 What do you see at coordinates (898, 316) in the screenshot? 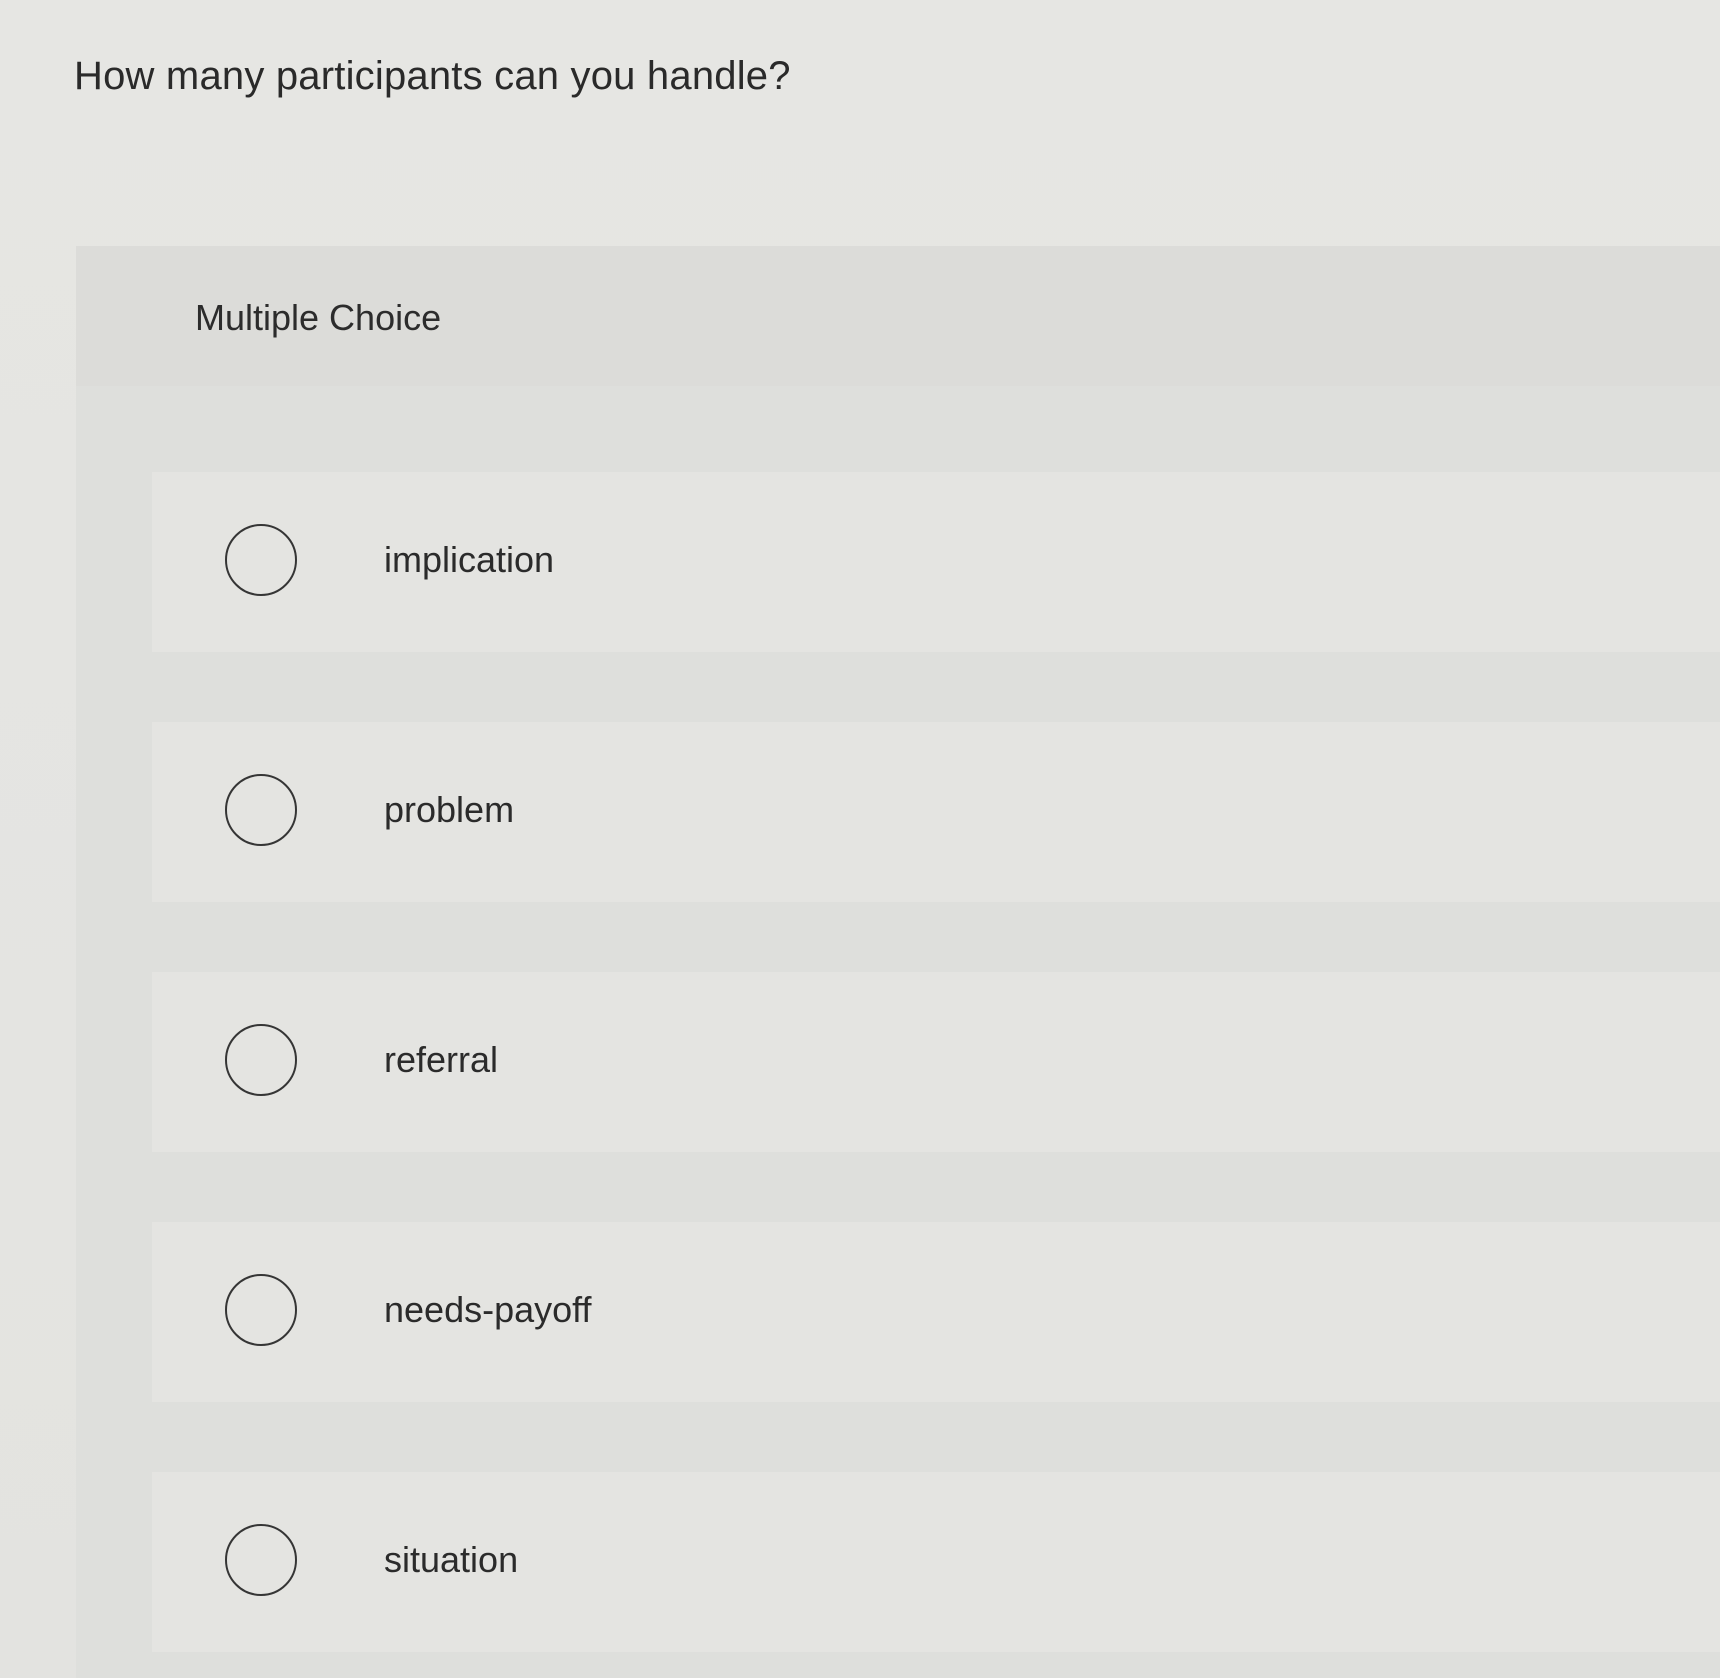
I see `multiple-choice-header: Multiple Choice` at bounding box center [898, 316].